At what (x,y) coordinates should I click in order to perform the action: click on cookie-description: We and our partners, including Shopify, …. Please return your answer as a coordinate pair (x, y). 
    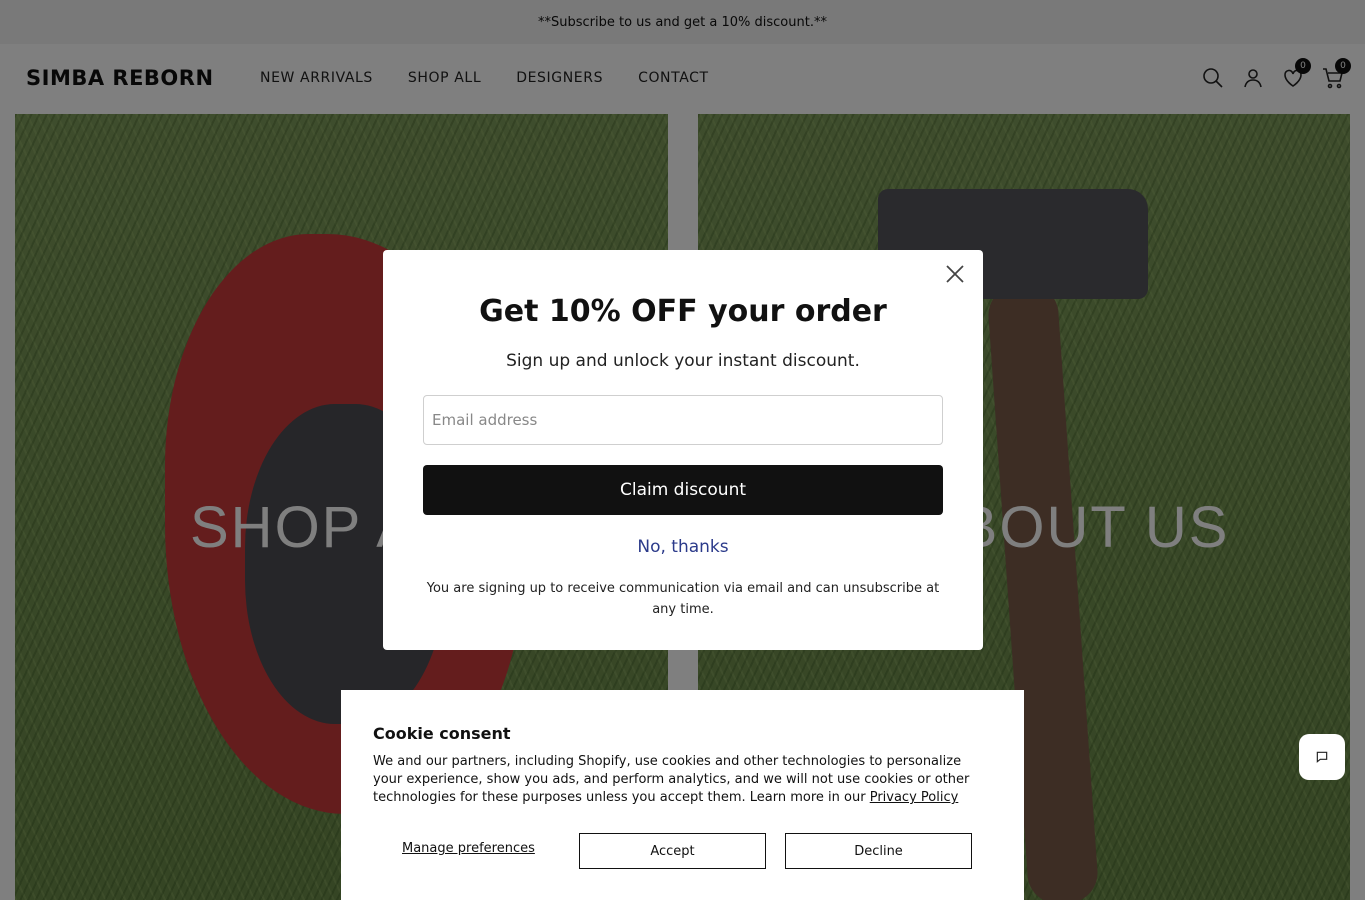
    Looking at the image, I should click on (678, 780).